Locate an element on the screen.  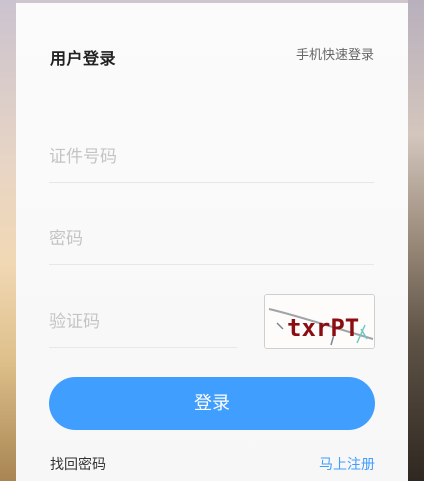
password-input is located at coordinates (211, 239).